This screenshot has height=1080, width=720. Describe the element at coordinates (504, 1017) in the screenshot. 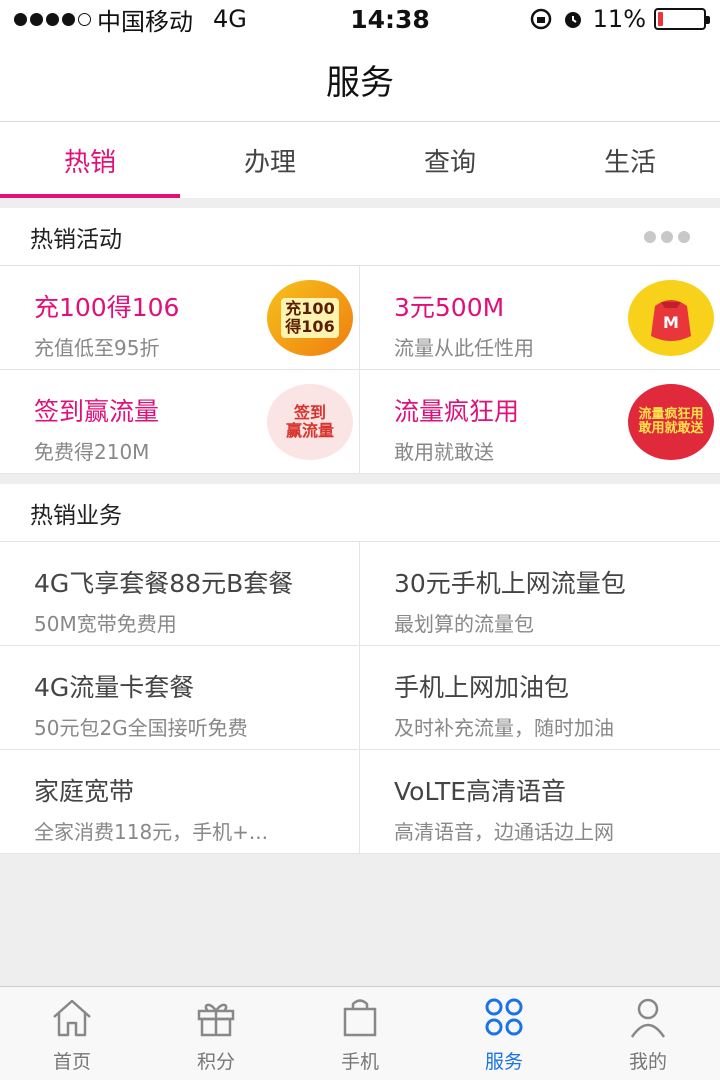

I see `service-grid-icon` at that location.